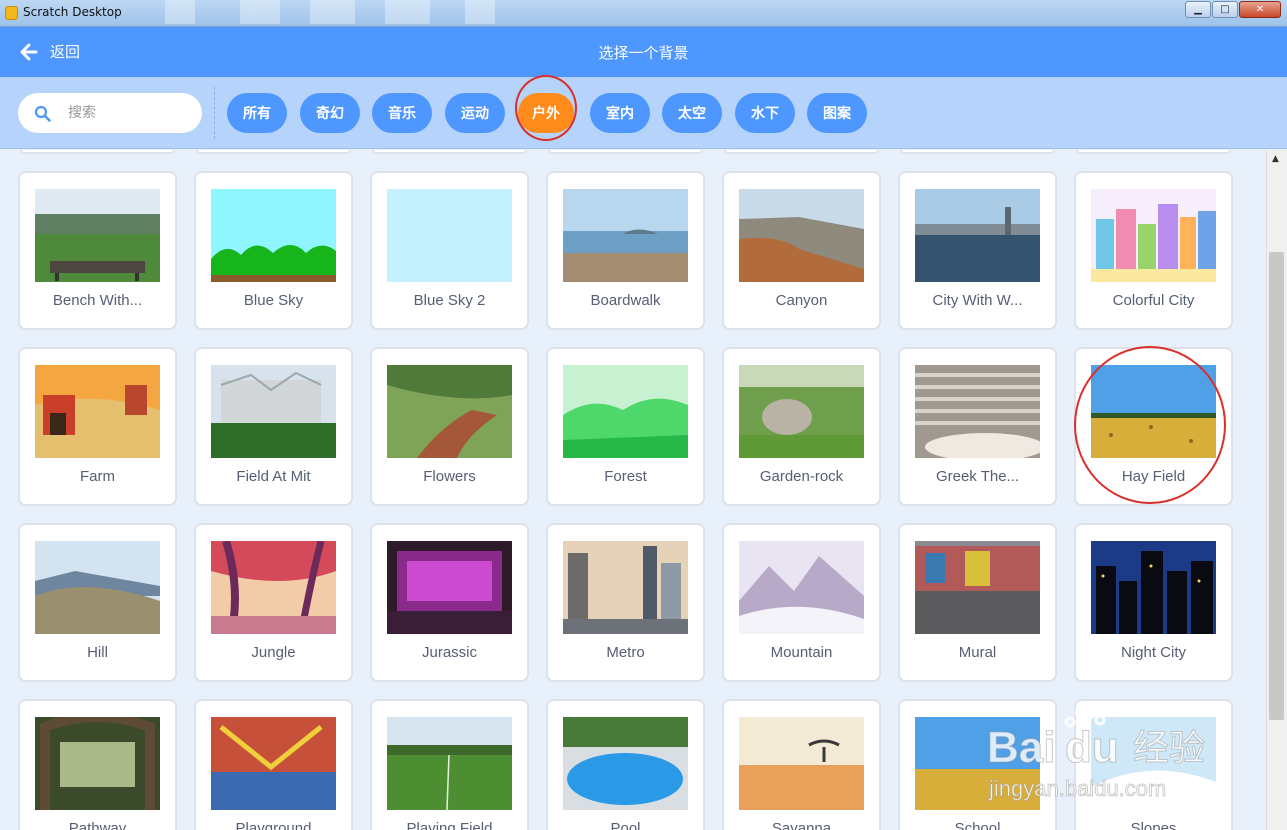  Describe the element at coordinates (801, 250) in the screenshot. I see `backdrop-card: Canyon` at that location.